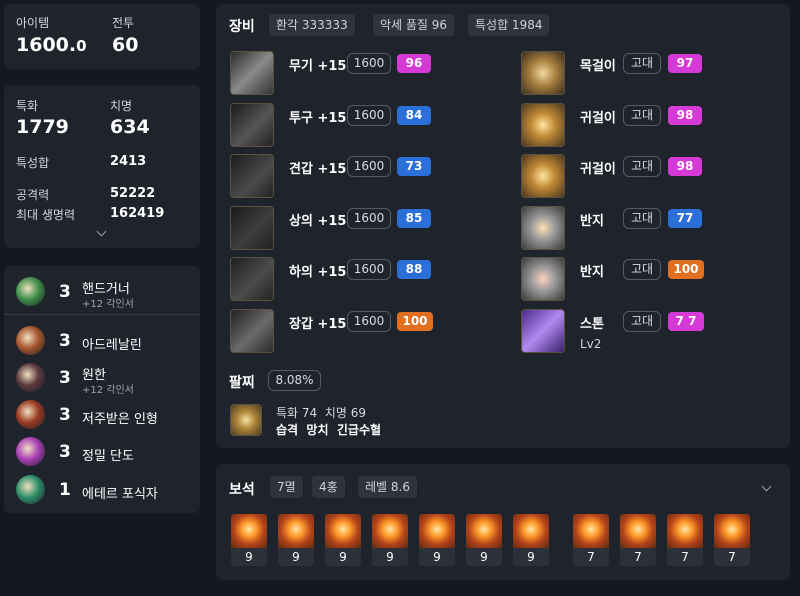  What do you see at coordinates (252, 73) in the screenshot?
I see `weapon-icon` at bounding box center [252, 73].